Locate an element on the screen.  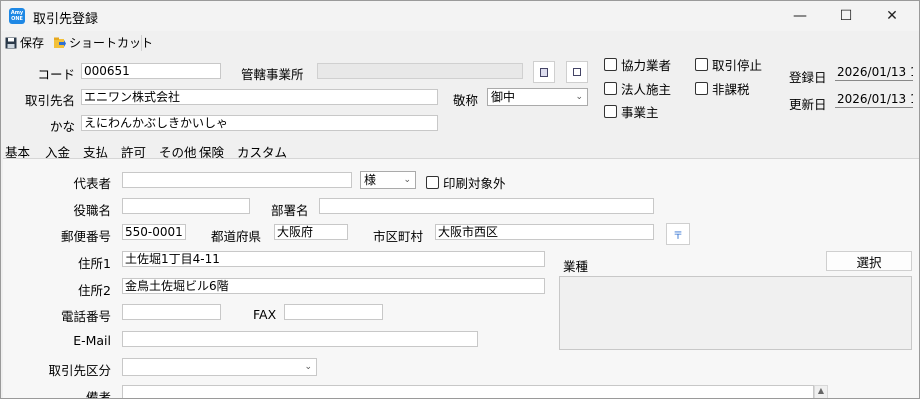
tel-label: 電話番号 is located at coordinates (85, 316).